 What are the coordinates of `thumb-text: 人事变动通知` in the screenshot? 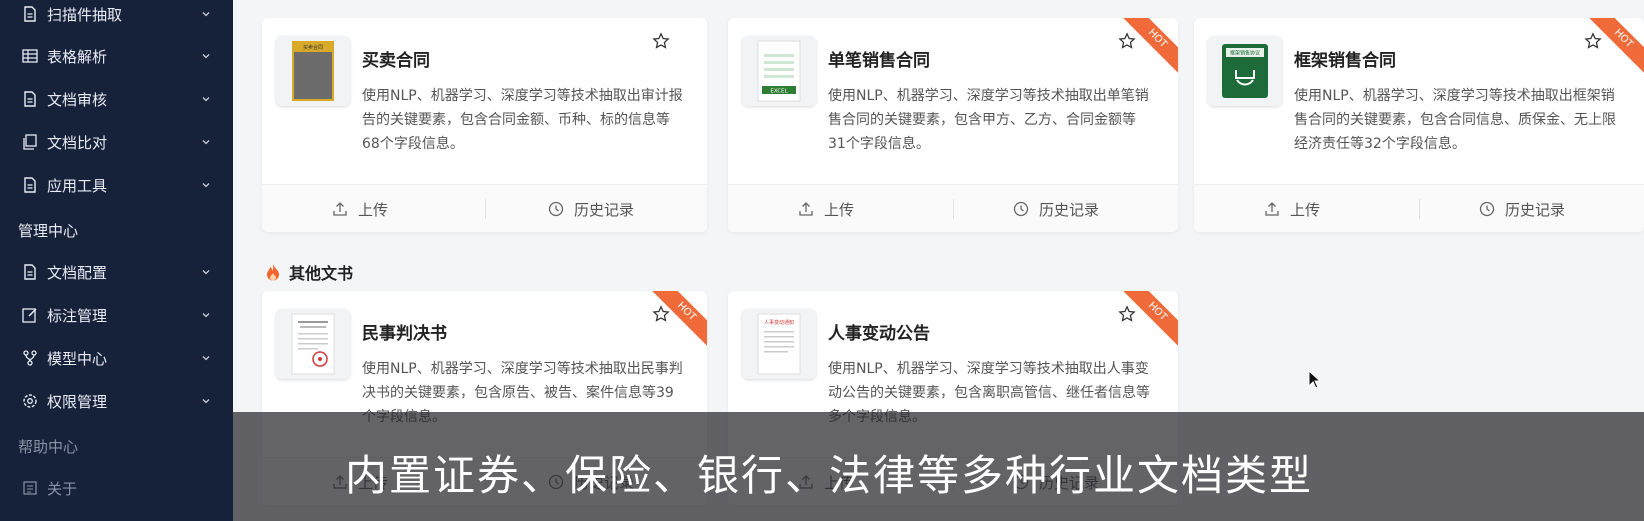 It's located at (779, 322).